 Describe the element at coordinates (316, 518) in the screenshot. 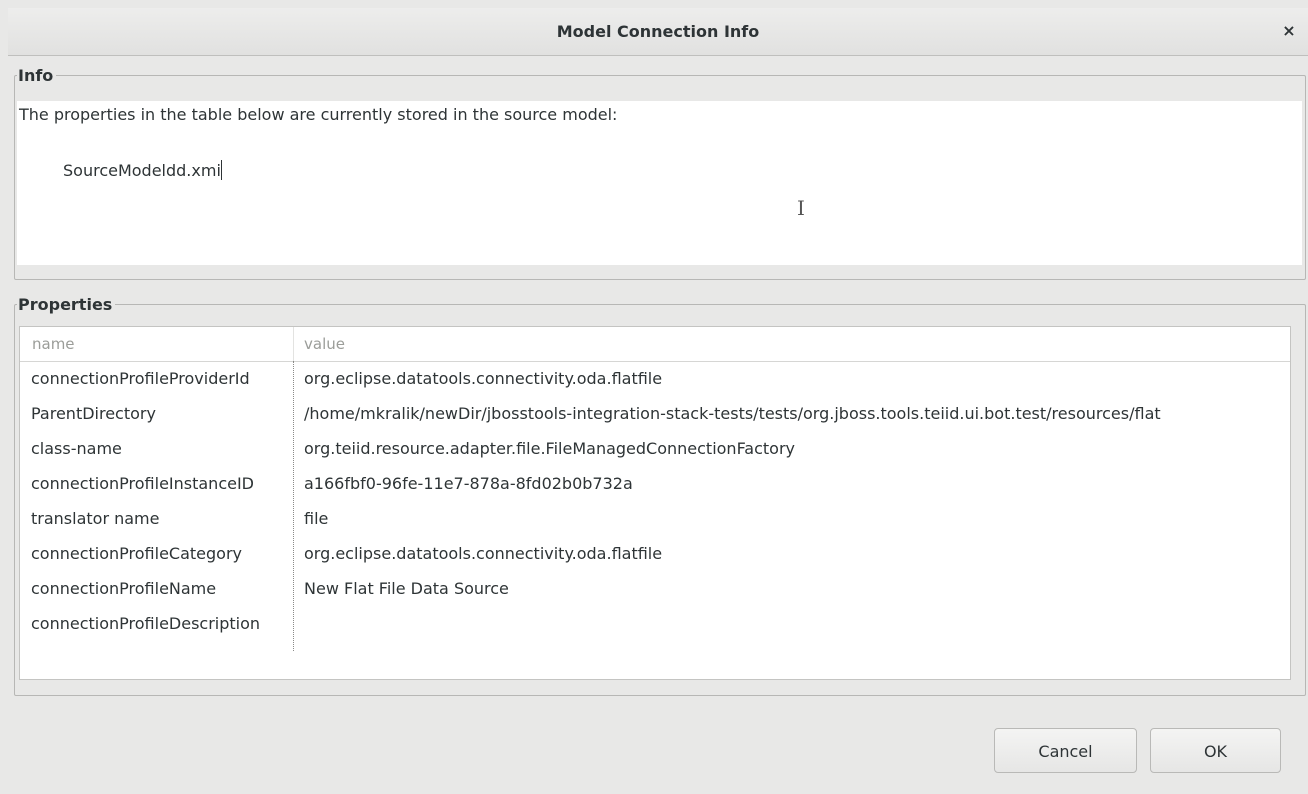

I see `property-value: file` at that location.